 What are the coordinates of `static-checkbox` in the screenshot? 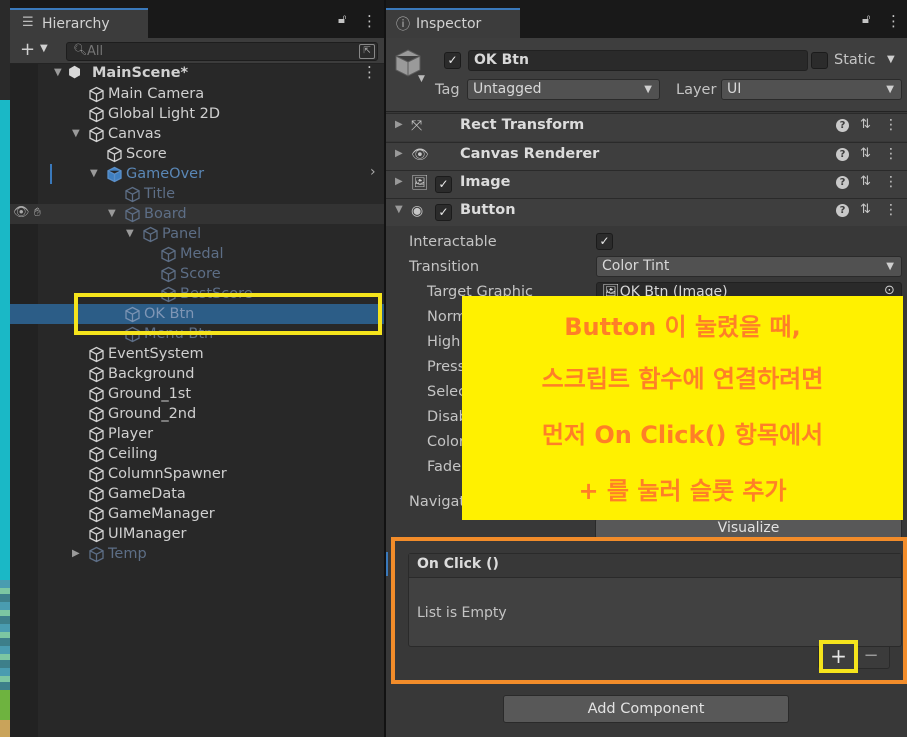 It's located at (819, 60).